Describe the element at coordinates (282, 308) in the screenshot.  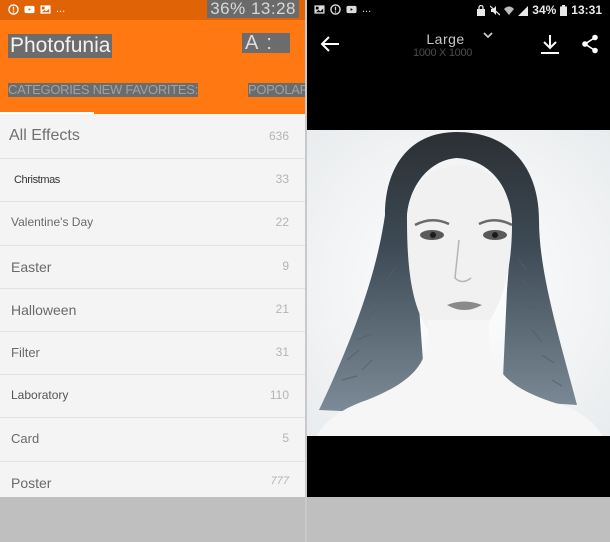
I see `category-count: 21` at that location.